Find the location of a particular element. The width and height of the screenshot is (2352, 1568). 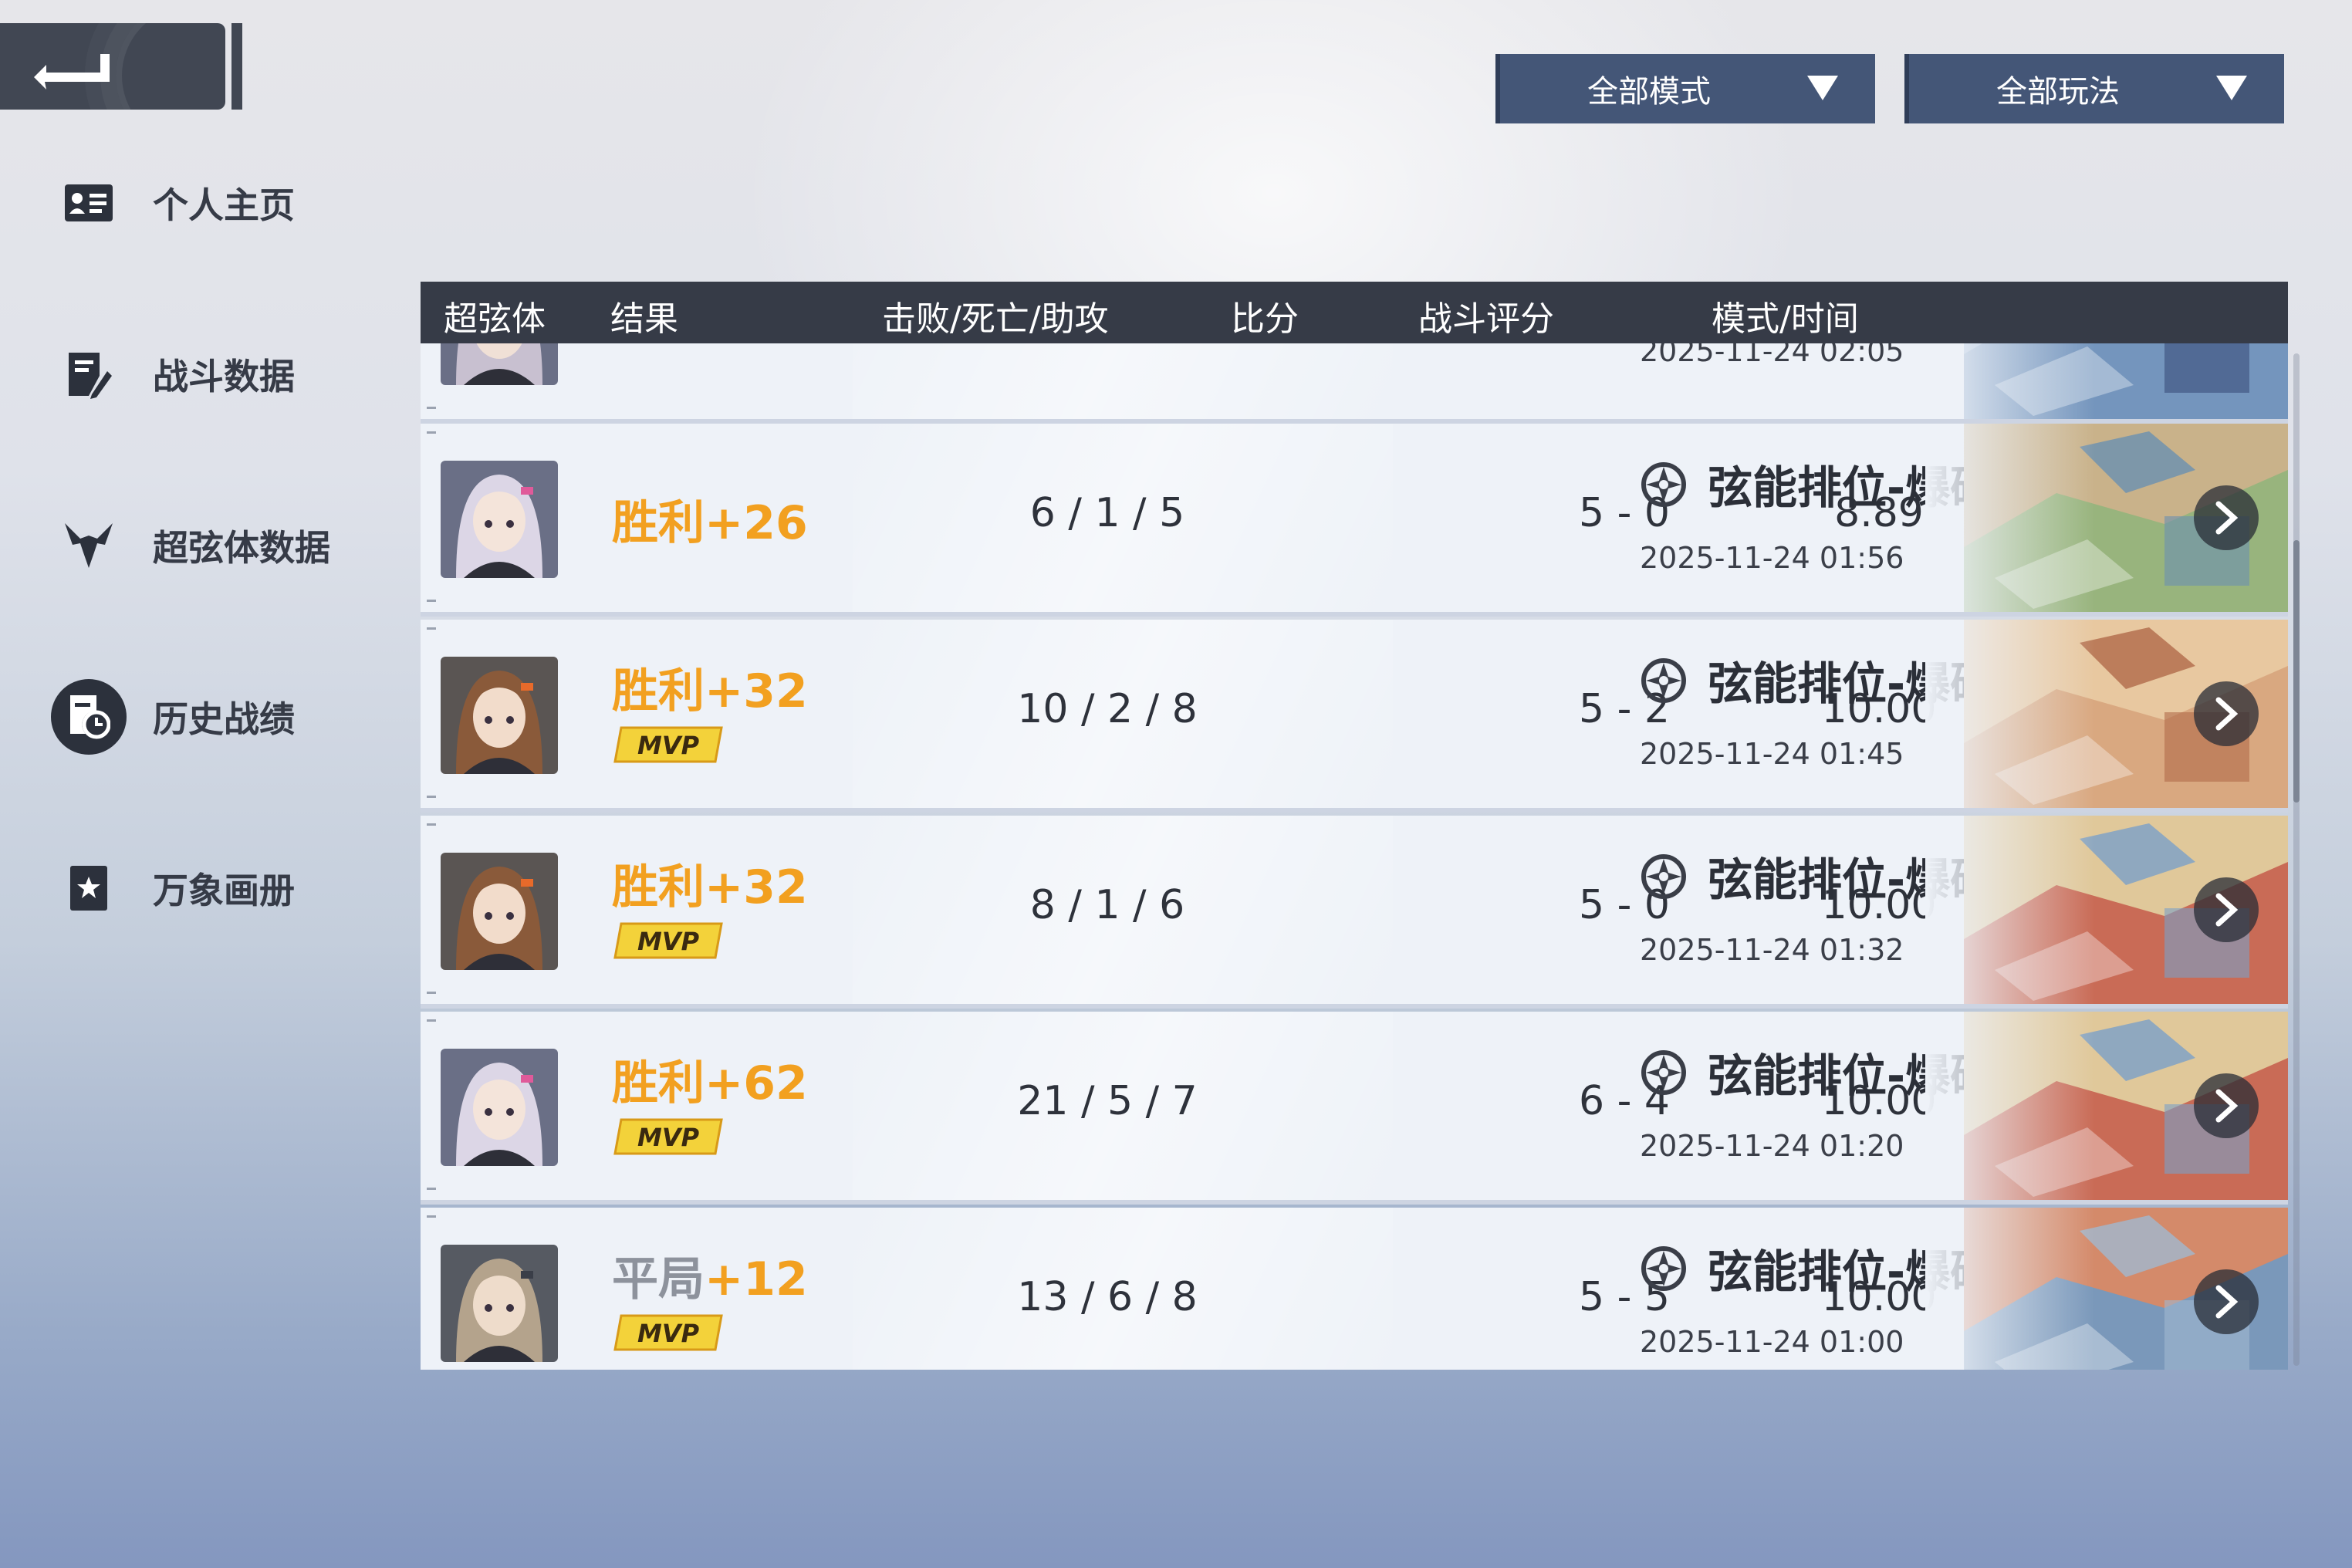

profile-card-icon is located at coordinates (89, 202).